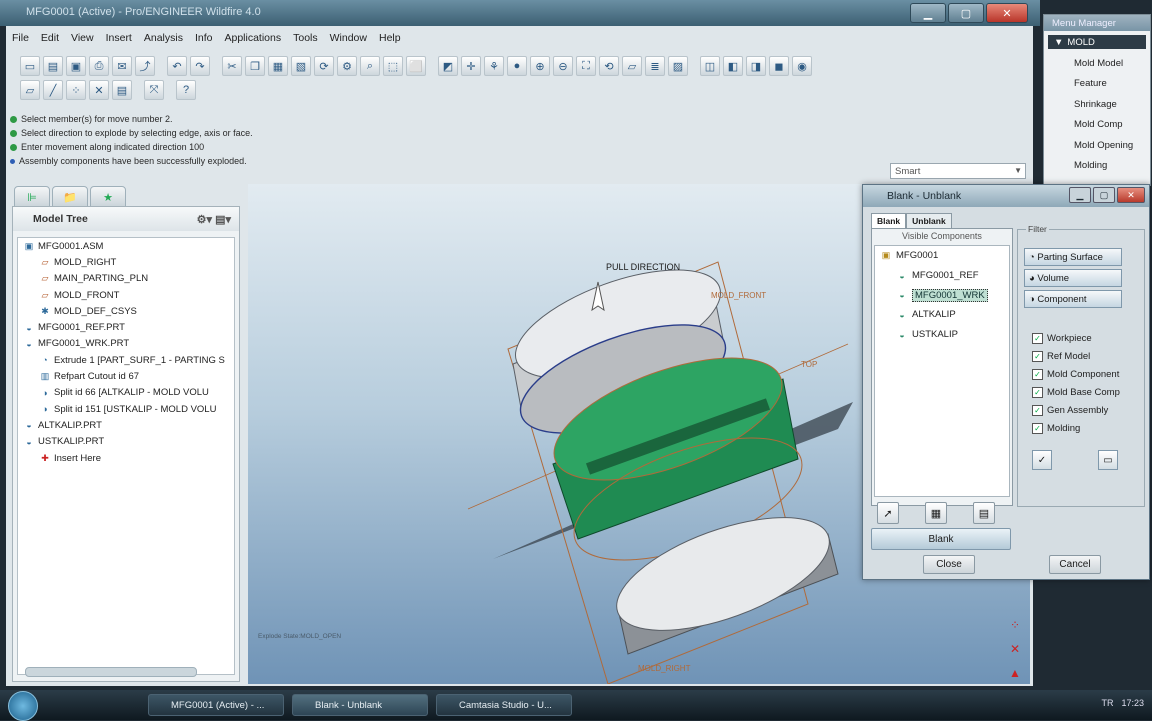  I want to click on tab-model-tree: ⊫, so click(32, 197).